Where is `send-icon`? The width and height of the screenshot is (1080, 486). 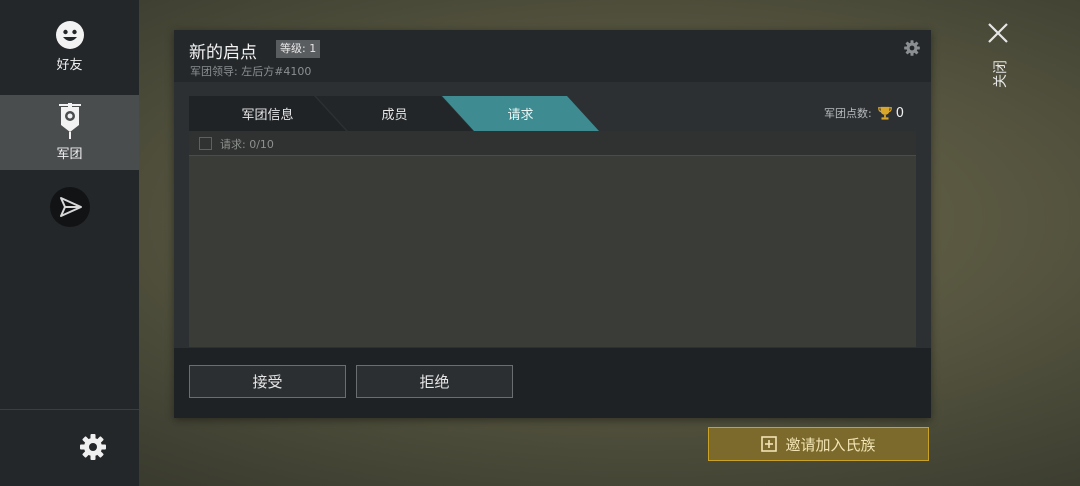
send-icon is located at coordinates (69, 207).